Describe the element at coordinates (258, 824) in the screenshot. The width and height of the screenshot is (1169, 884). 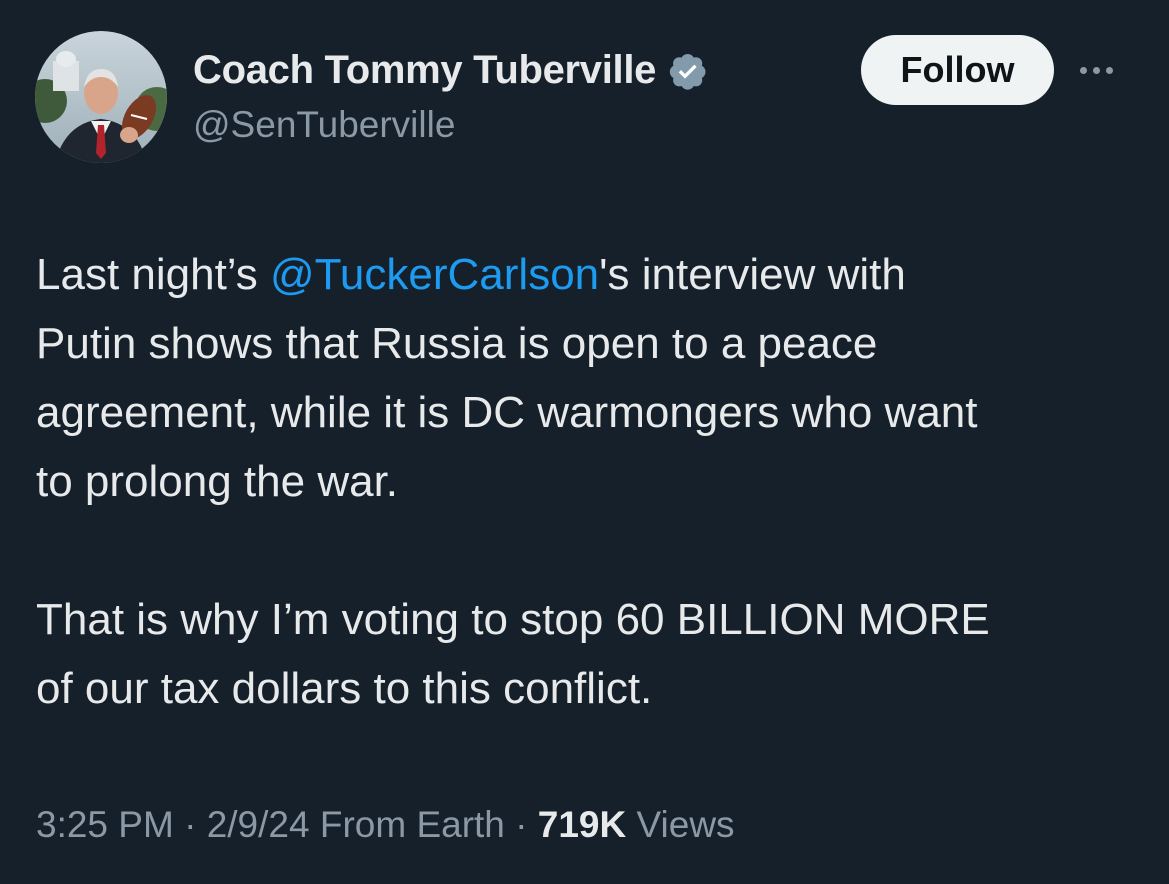
I see `tweet-date: 2/9/24` at that location.